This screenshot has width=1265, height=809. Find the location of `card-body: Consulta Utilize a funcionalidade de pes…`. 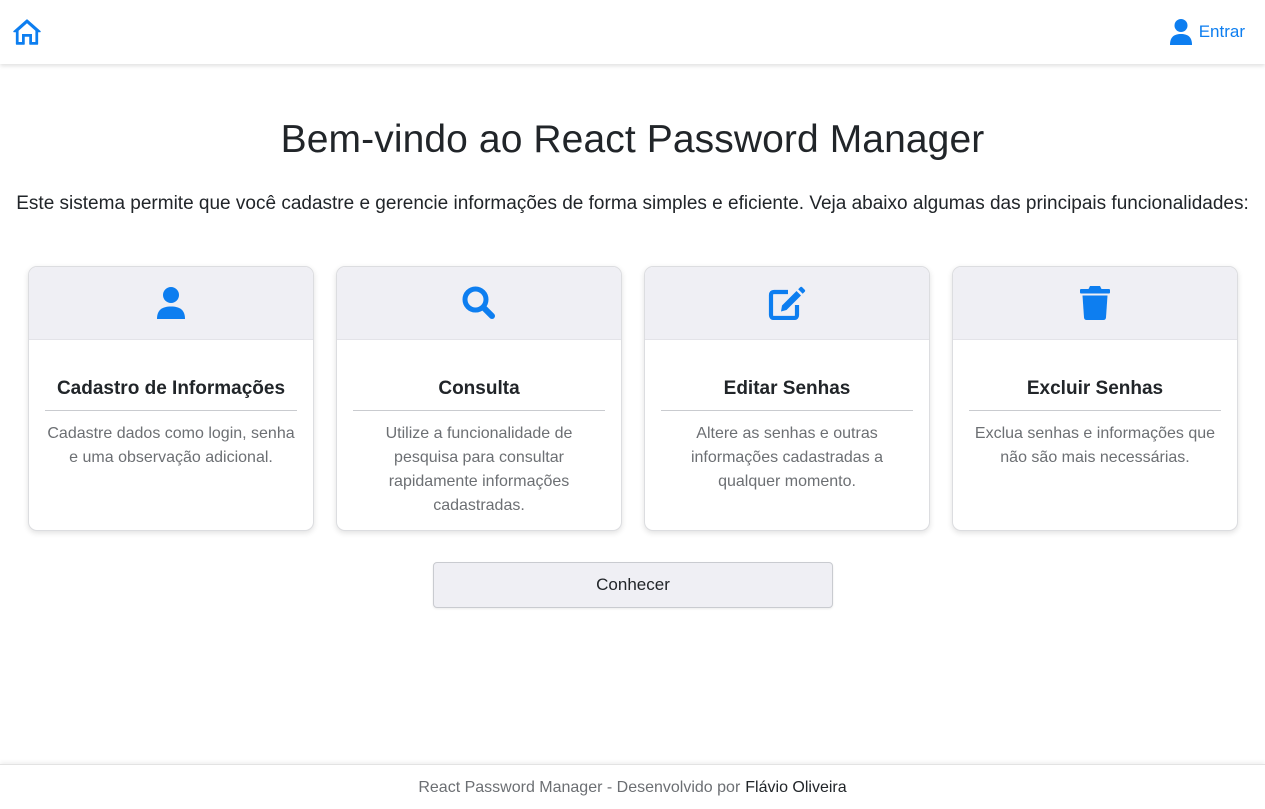

card-body: Consulta Utilize a funcionalidade de pes… is located at coordinates (479, 429).